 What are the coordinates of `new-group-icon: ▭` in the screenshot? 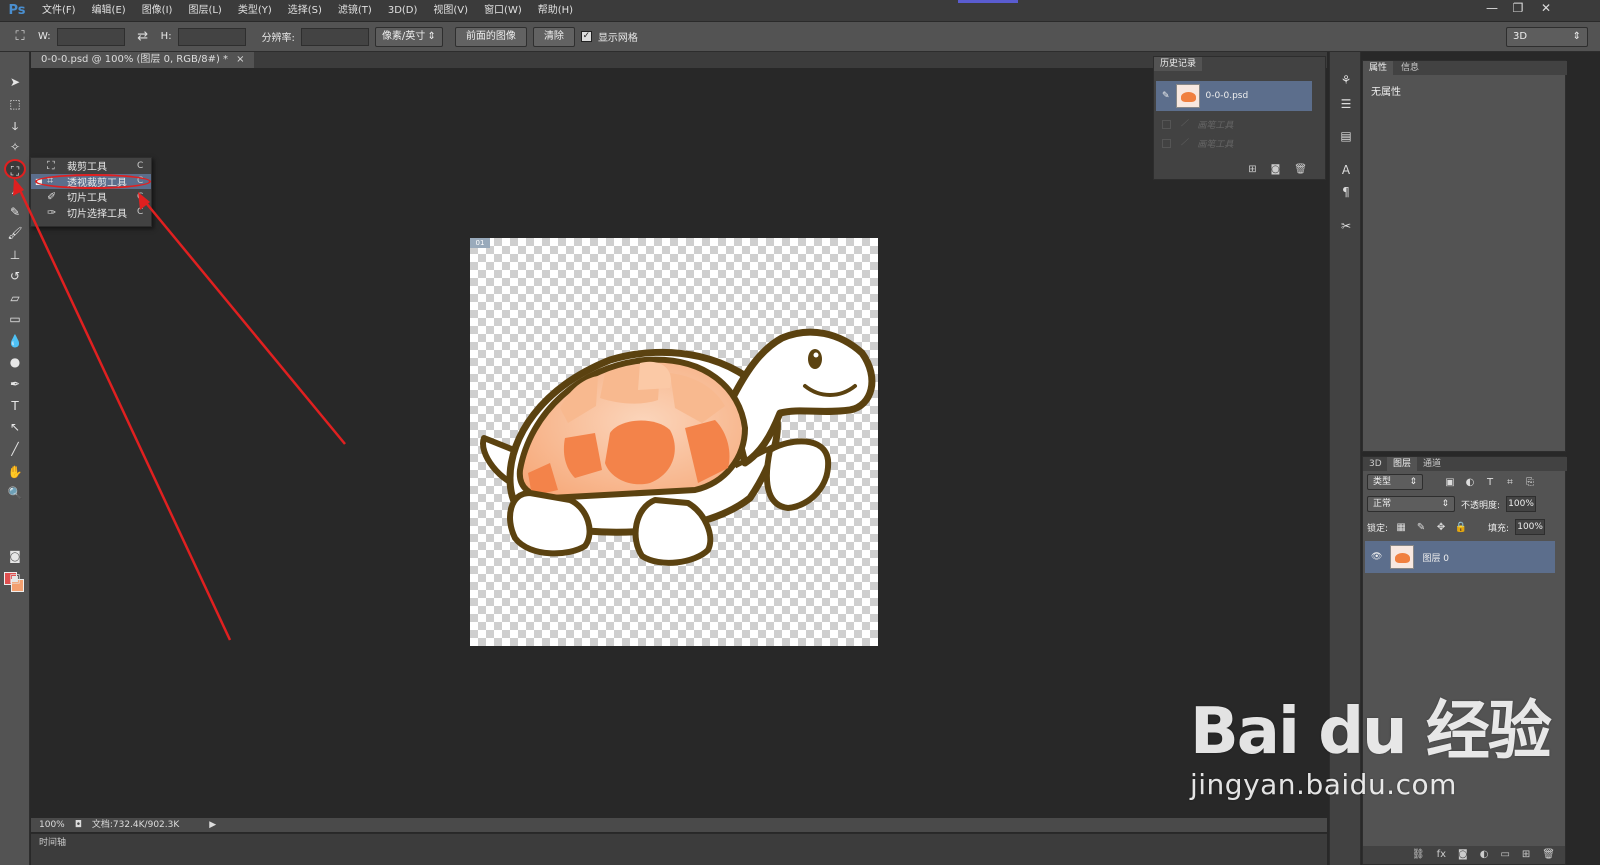 It's located at (1504, 855).